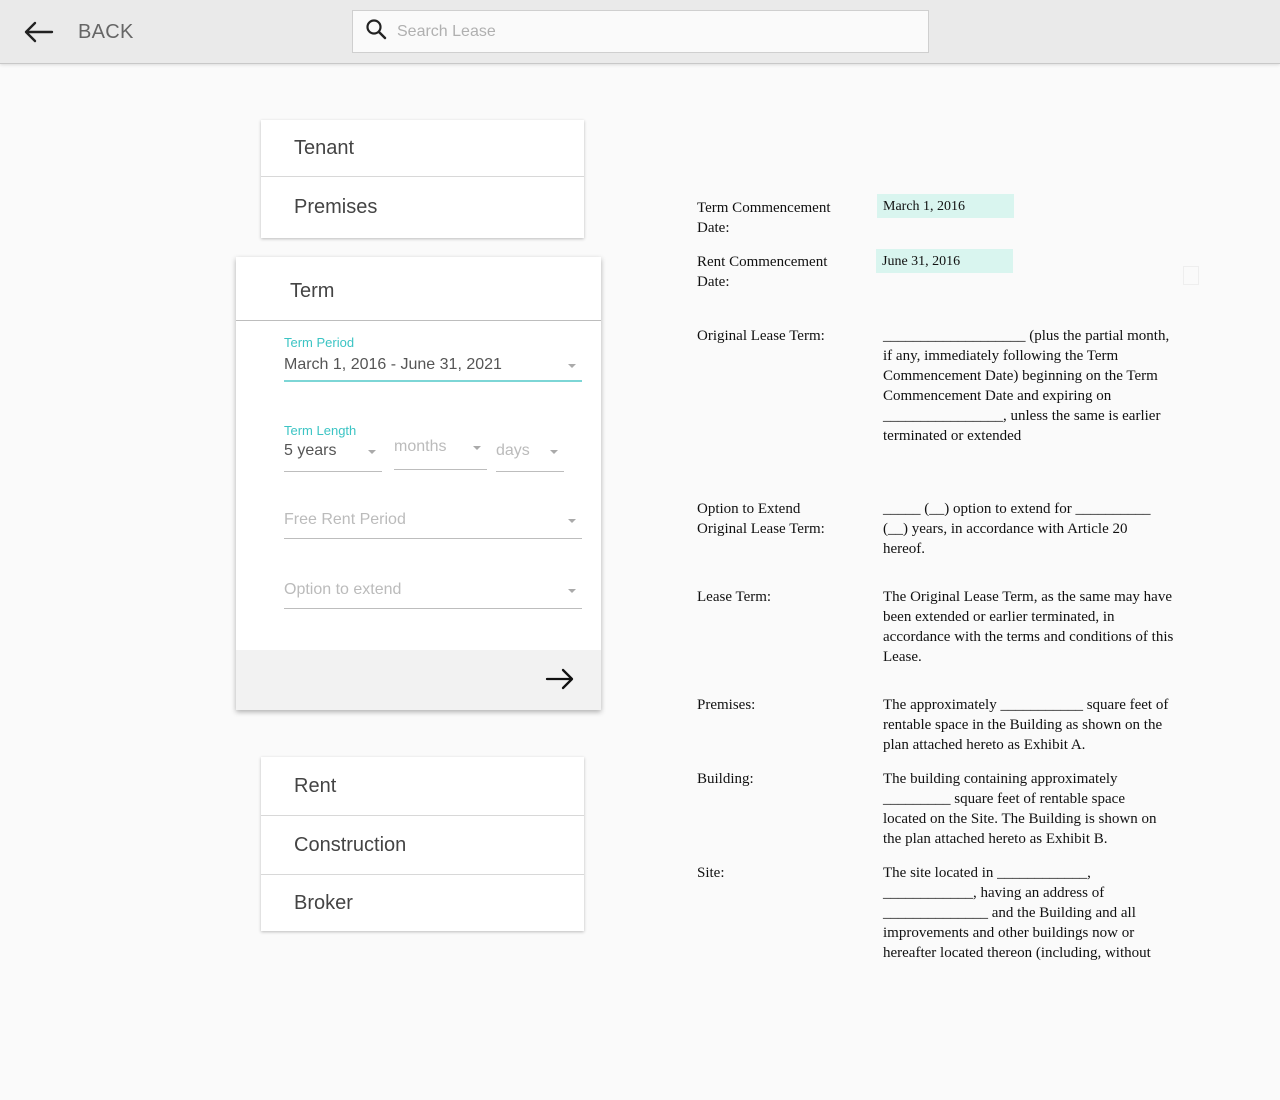  What do you see at coordinates (513, 450) in the screenshot?
I see `term-days-value: days` at bounding box center [513, 450].